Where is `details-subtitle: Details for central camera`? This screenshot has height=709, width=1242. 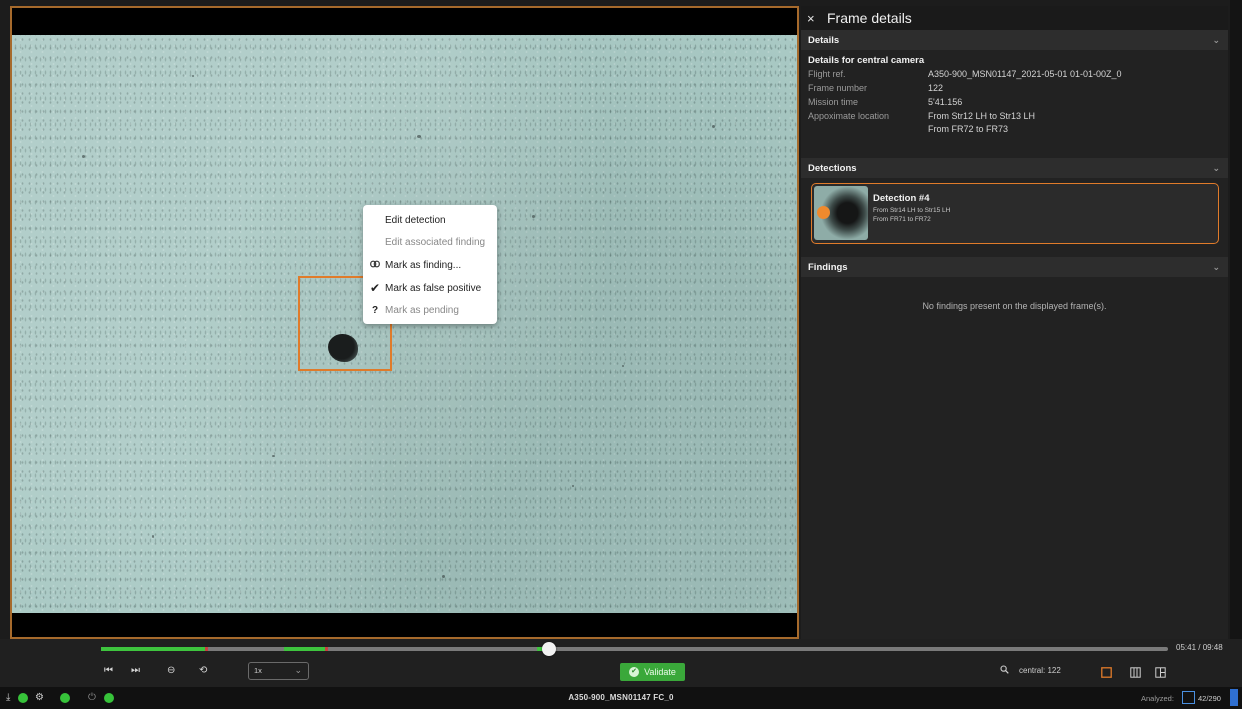 details-subtitle: Details for central camera is located at coordinates (866, 60).